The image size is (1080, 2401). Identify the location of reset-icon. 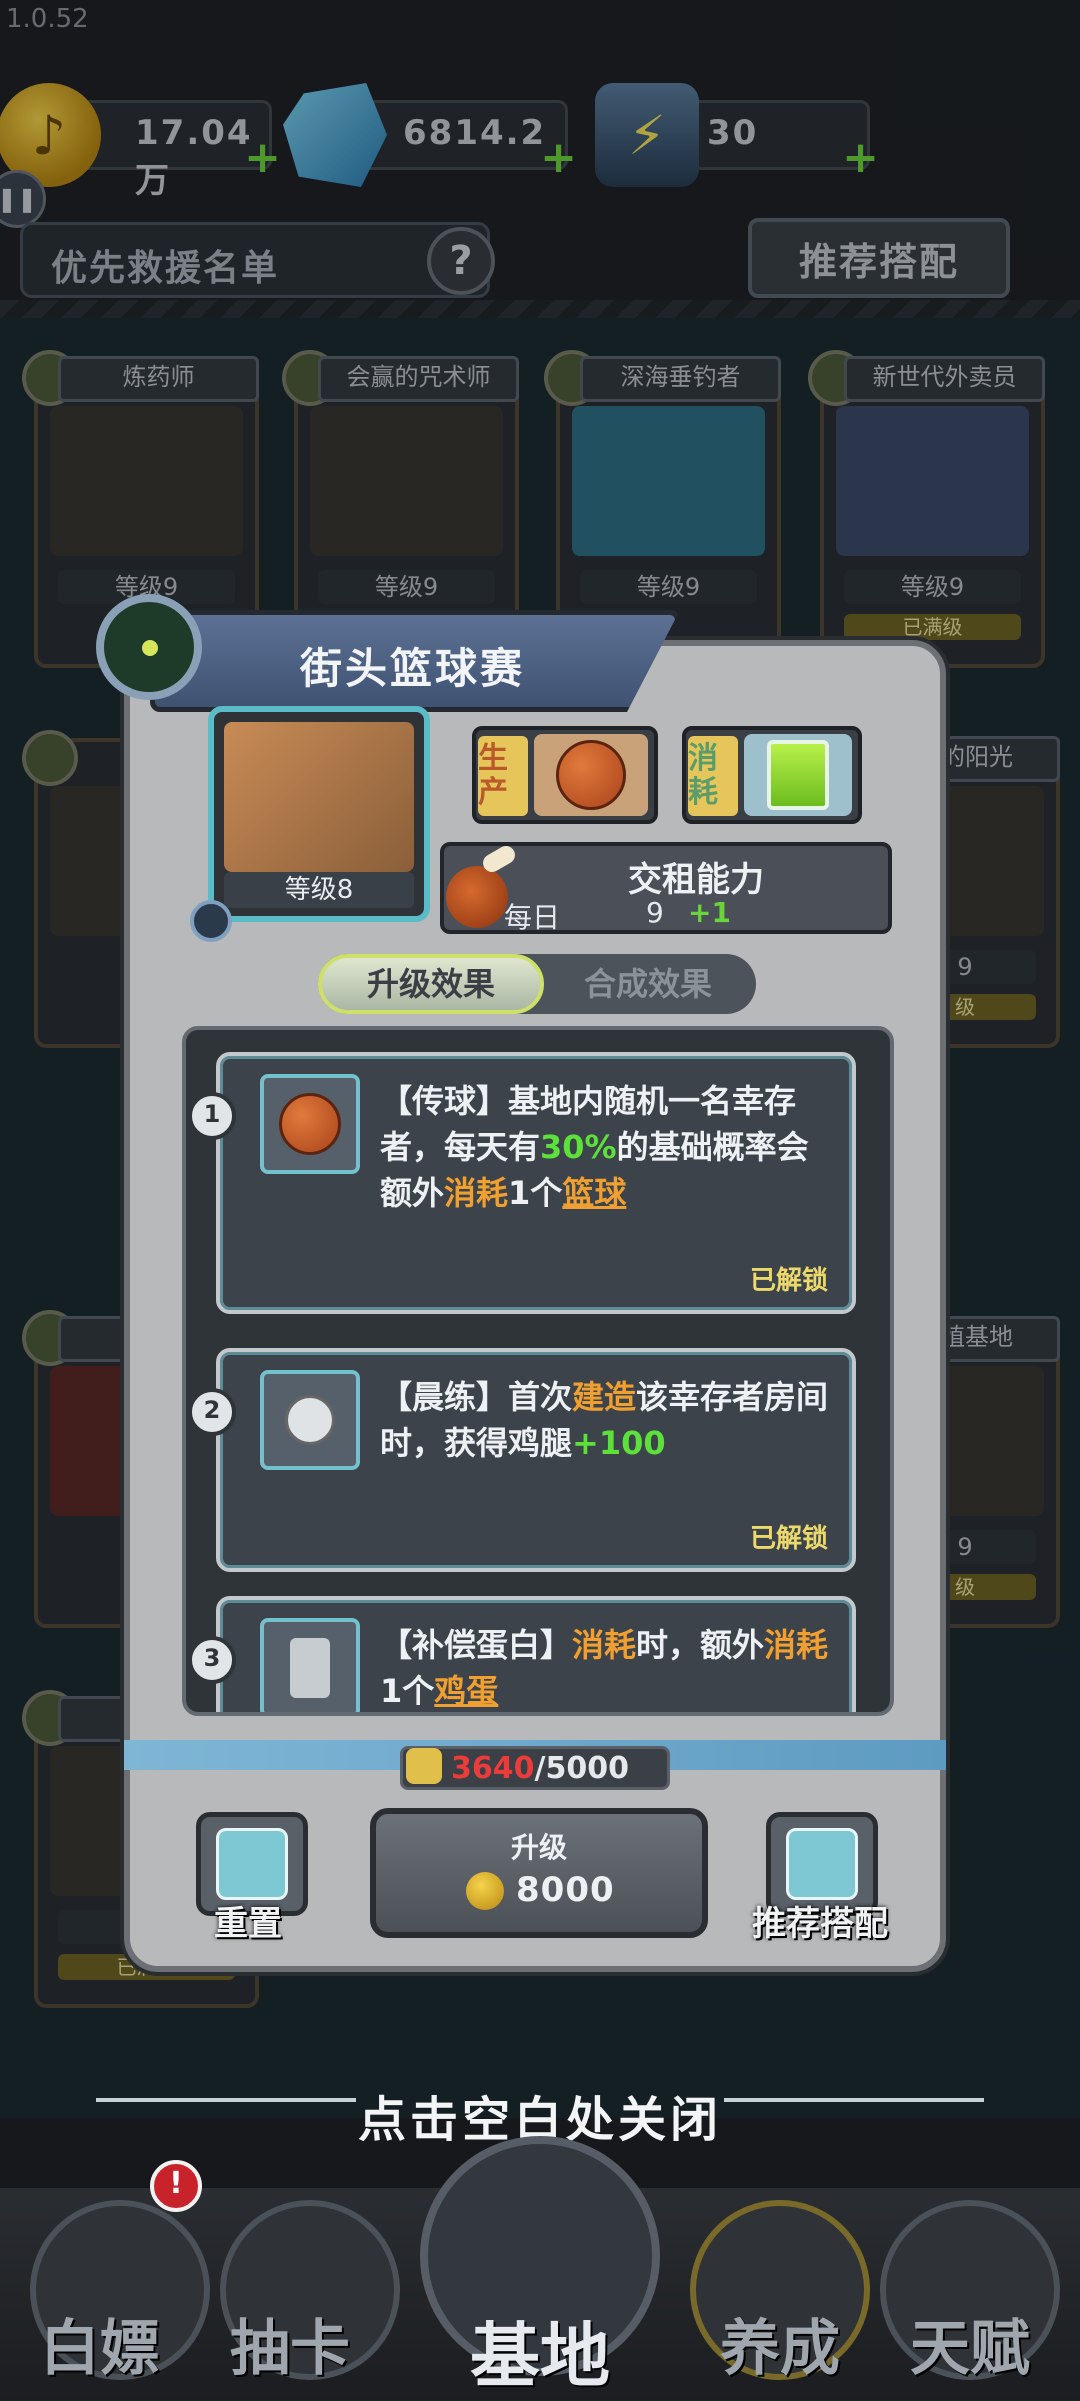
(252, 1864).